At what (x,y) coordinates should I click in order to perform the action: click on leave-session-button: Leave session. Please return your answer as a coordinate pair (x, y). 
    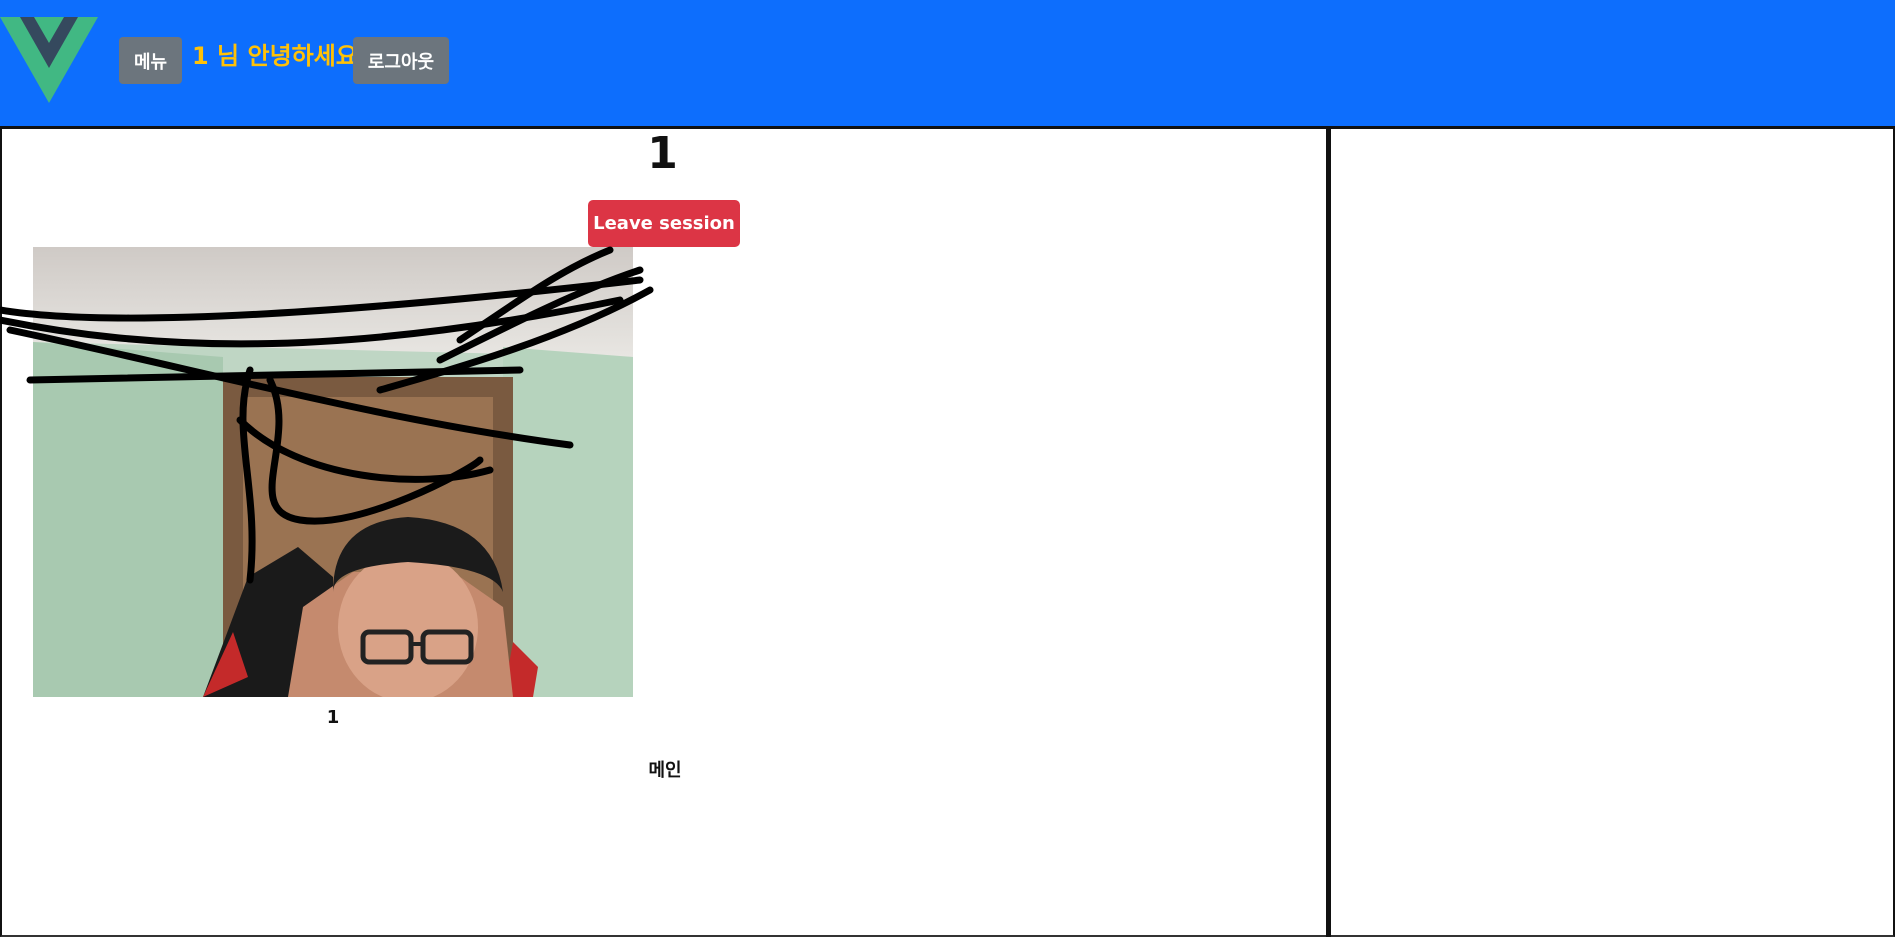
    Looking at the image, I should click on (664, 223).